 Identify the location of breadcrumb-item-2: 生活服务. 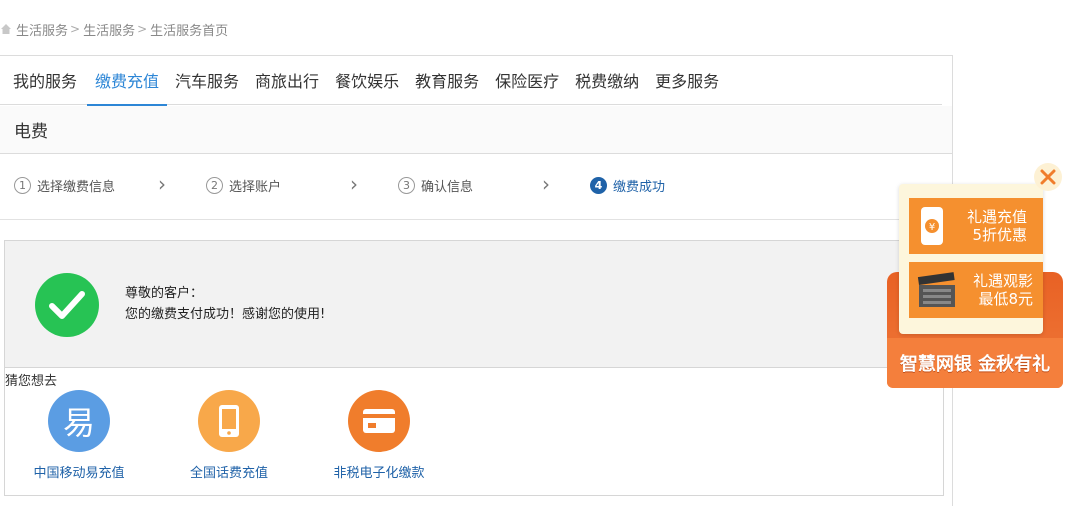
(109, 29).